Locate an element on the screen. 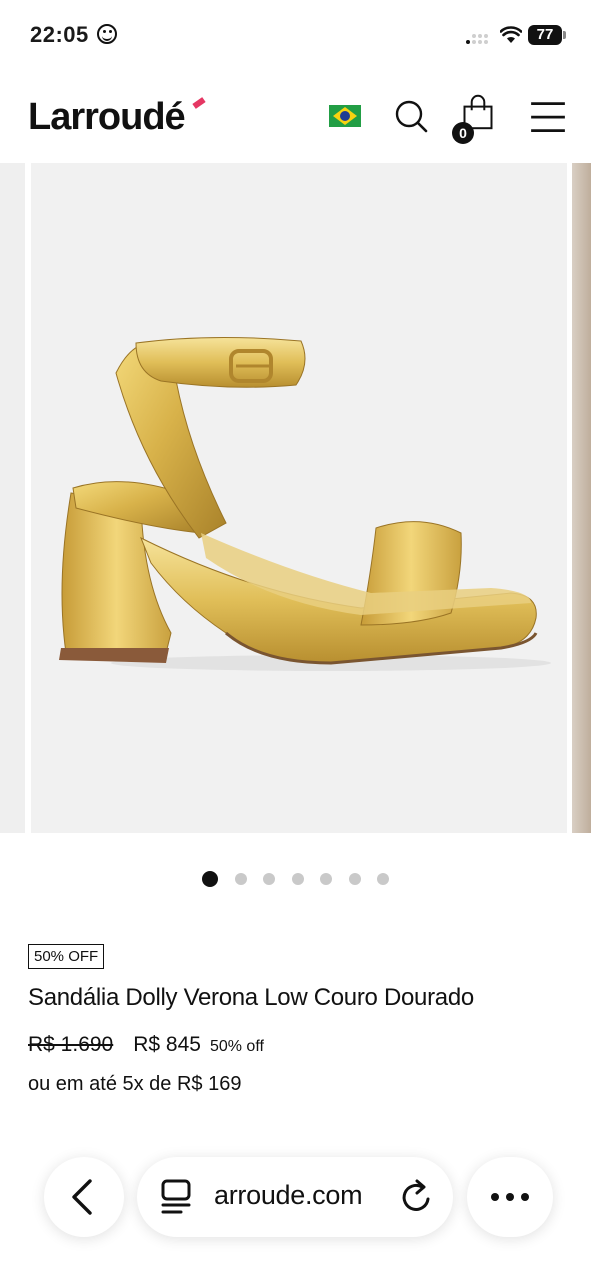 The image size is (591, 1280). installments-text: ou em até 5x de R$ 169 is located at coordinates (135, 1084).